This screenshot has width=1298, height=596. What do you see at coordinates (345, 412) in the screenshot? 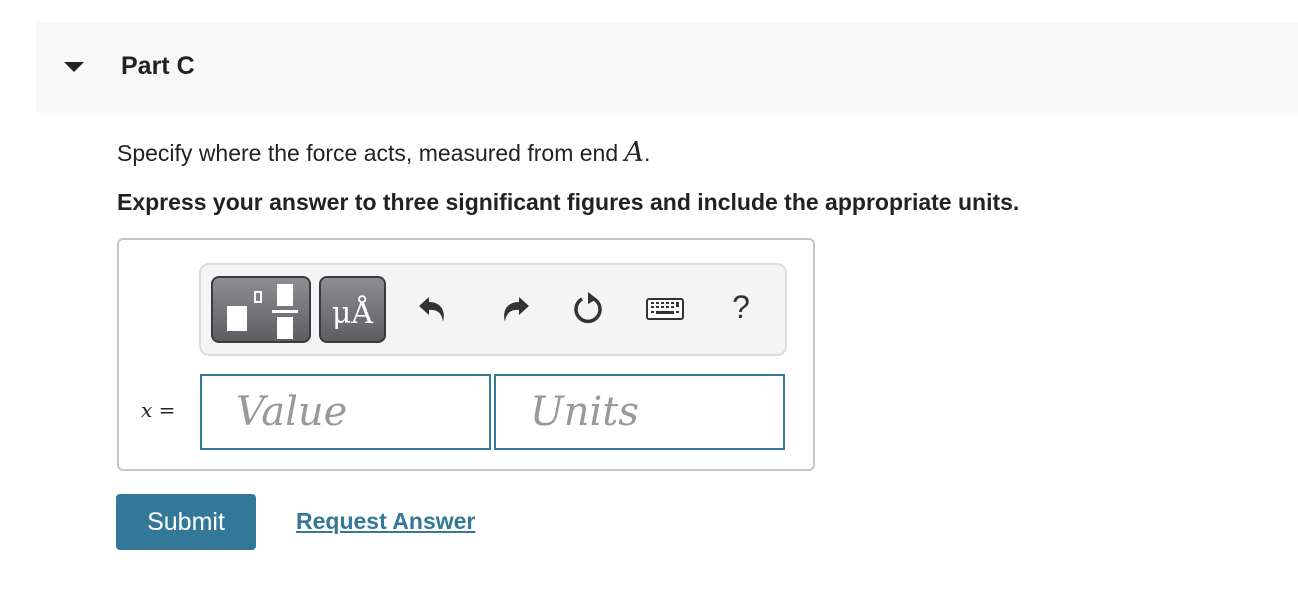
I see `value-input` at bounding box center [345, 412].